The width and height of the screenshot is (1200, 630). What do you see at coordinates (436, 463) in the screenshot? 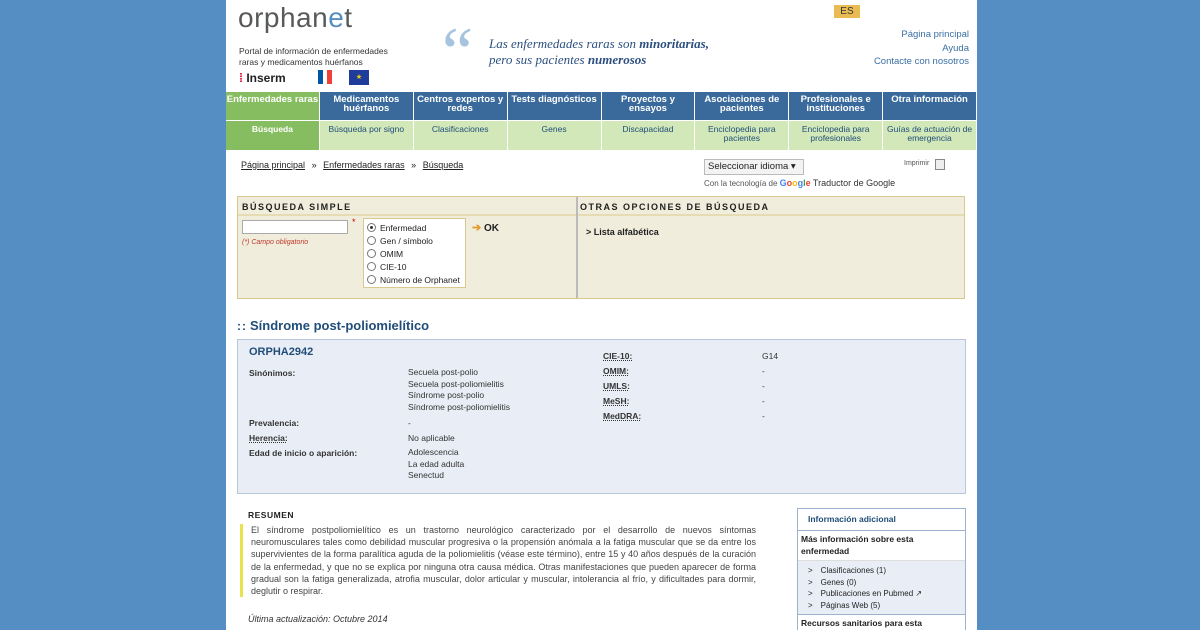
I see `onset-list: Adolescencia La edad adulta Senectud` at bounding box center [436, 463].